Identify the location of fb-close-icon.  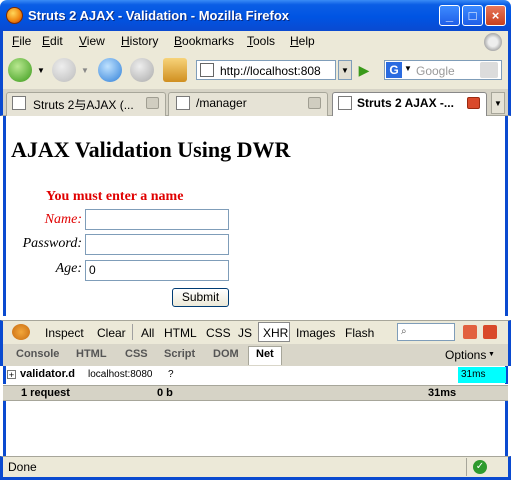
(490, 332).